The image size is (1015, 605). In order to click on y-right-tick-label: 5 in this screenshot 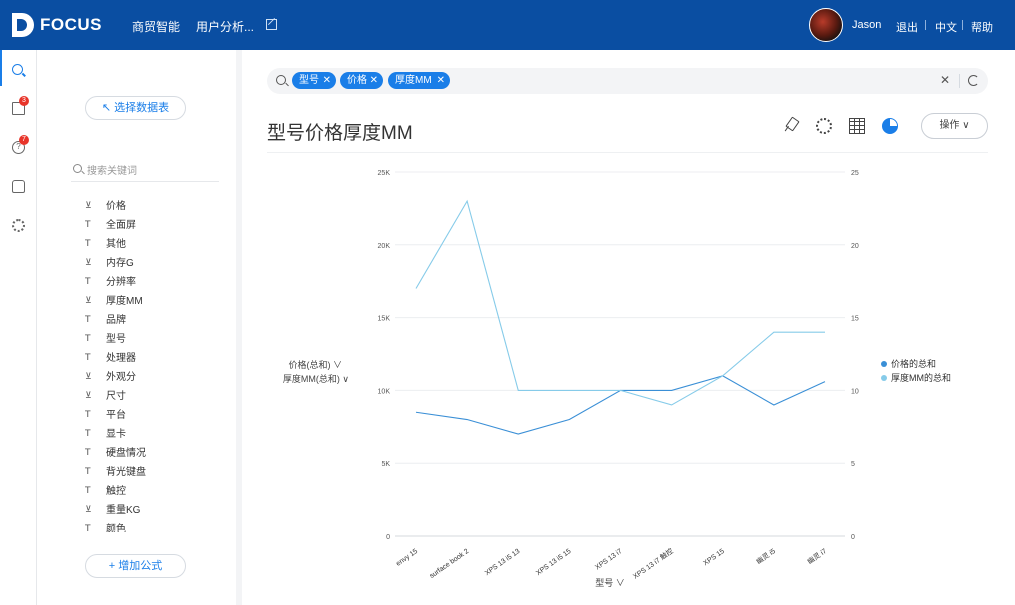, I will do `click(853, 464)`.